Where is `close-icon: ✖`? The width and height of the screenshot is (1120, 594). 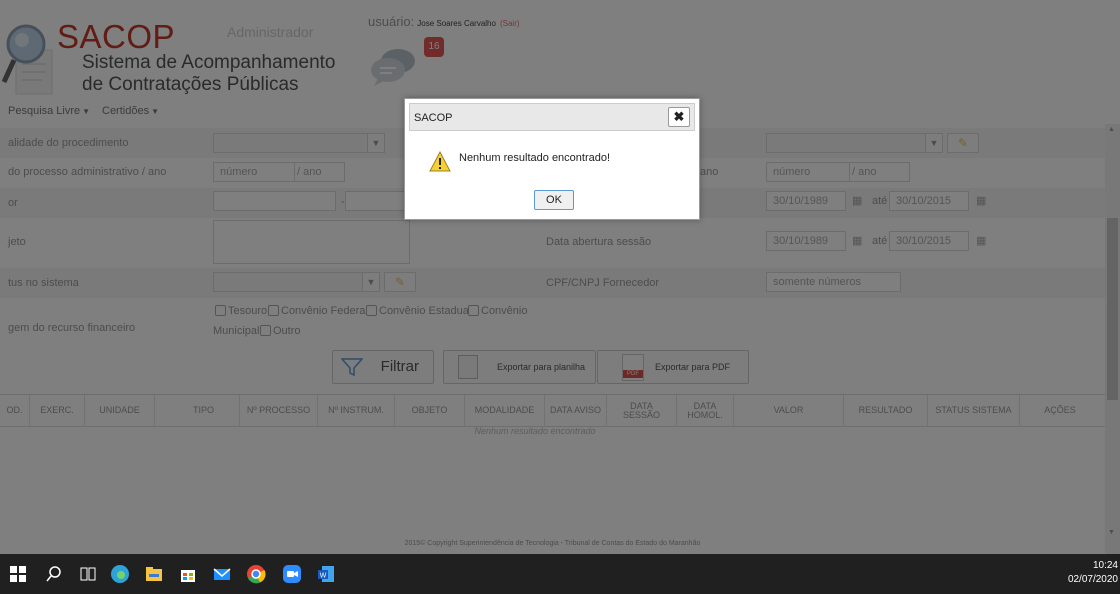
close-icon: ✖ is located at coordinates (679, 117).